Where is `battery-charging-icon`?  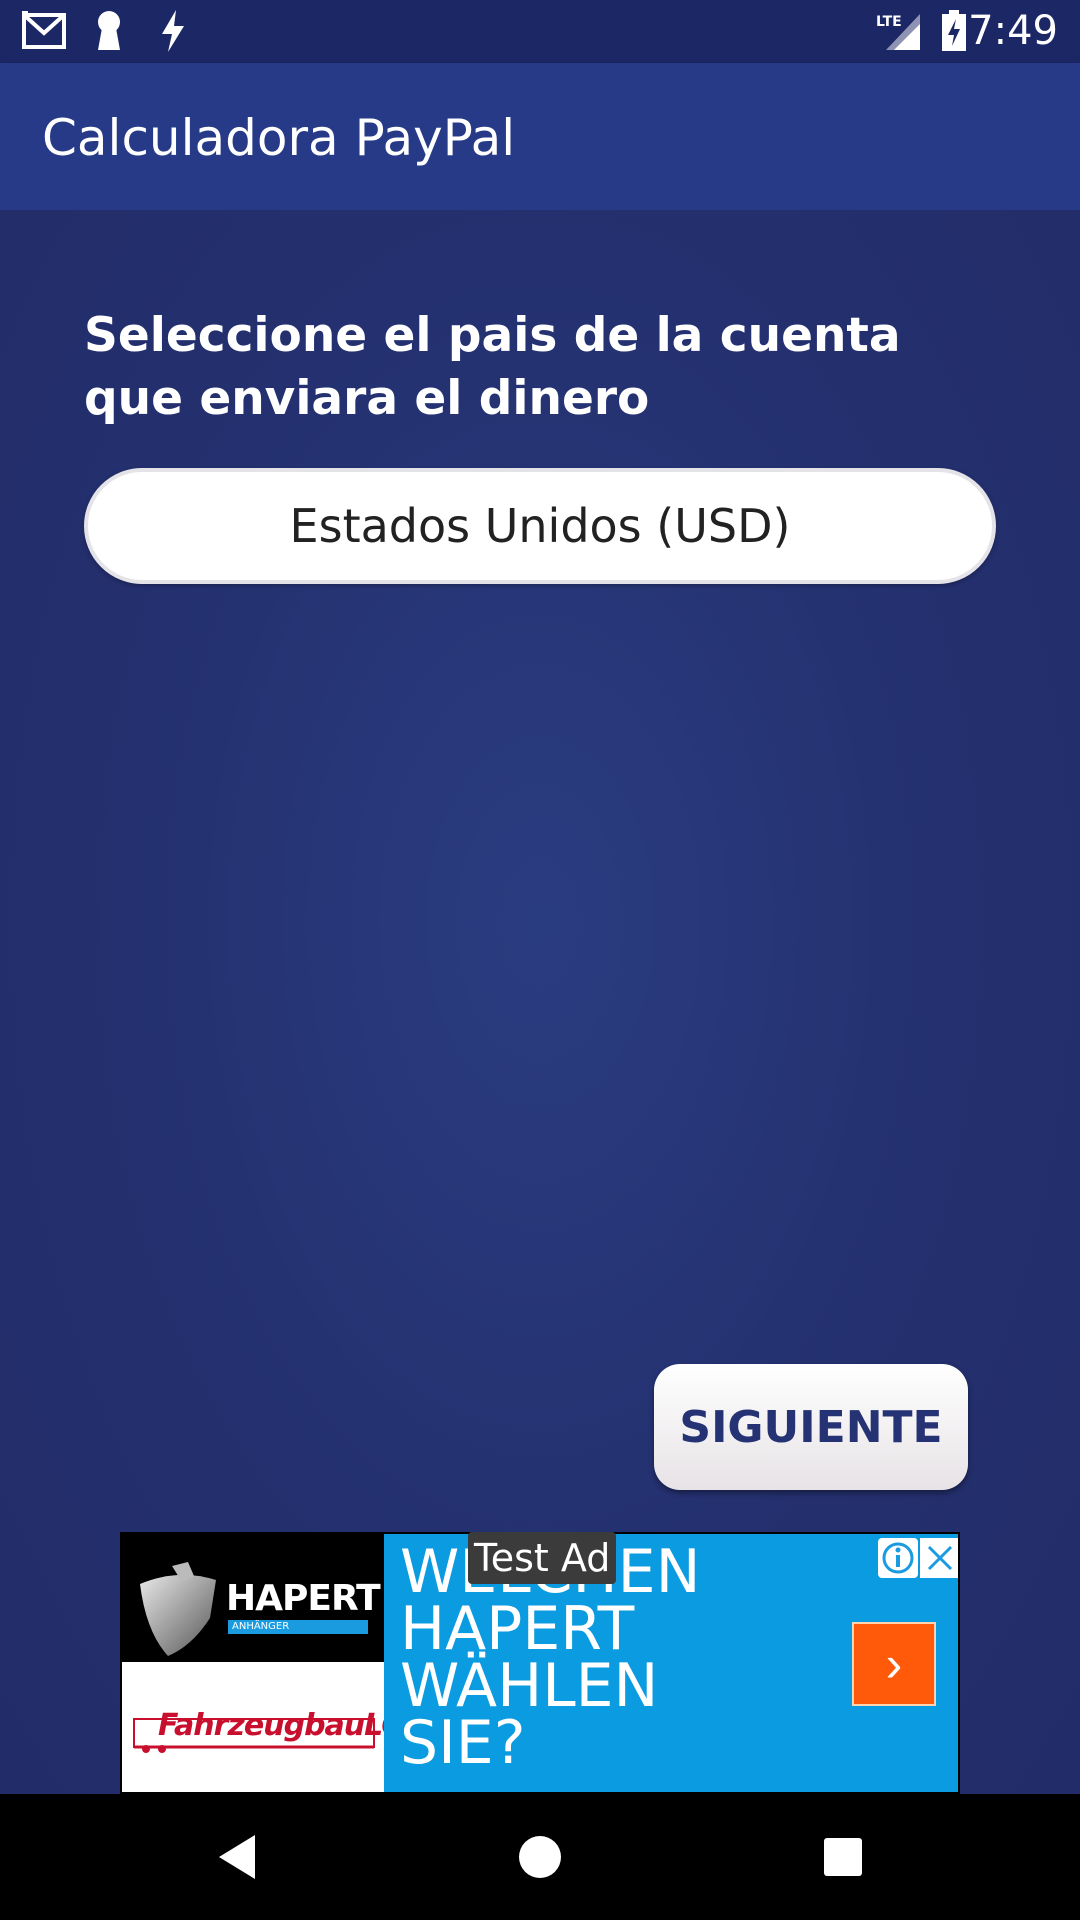 battery-charging-icon is located at coordinates (954, 31).